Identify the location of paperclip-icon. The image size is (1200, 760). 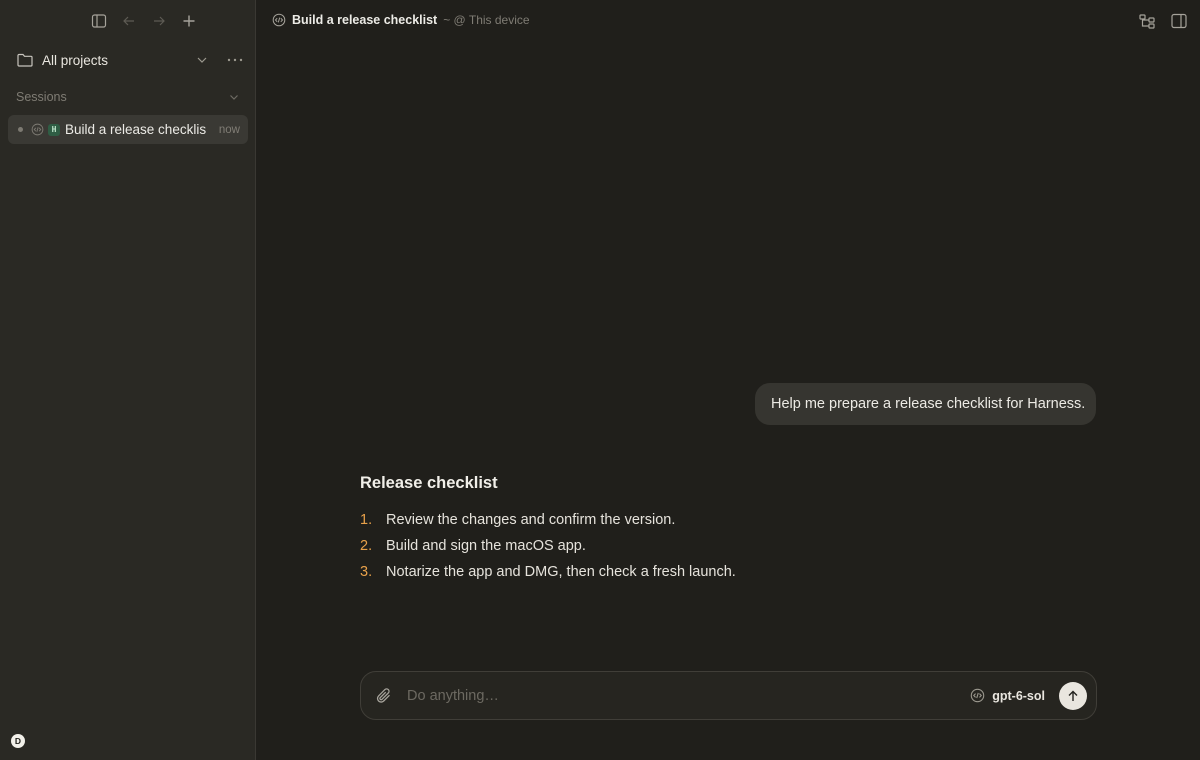
(384, 696).